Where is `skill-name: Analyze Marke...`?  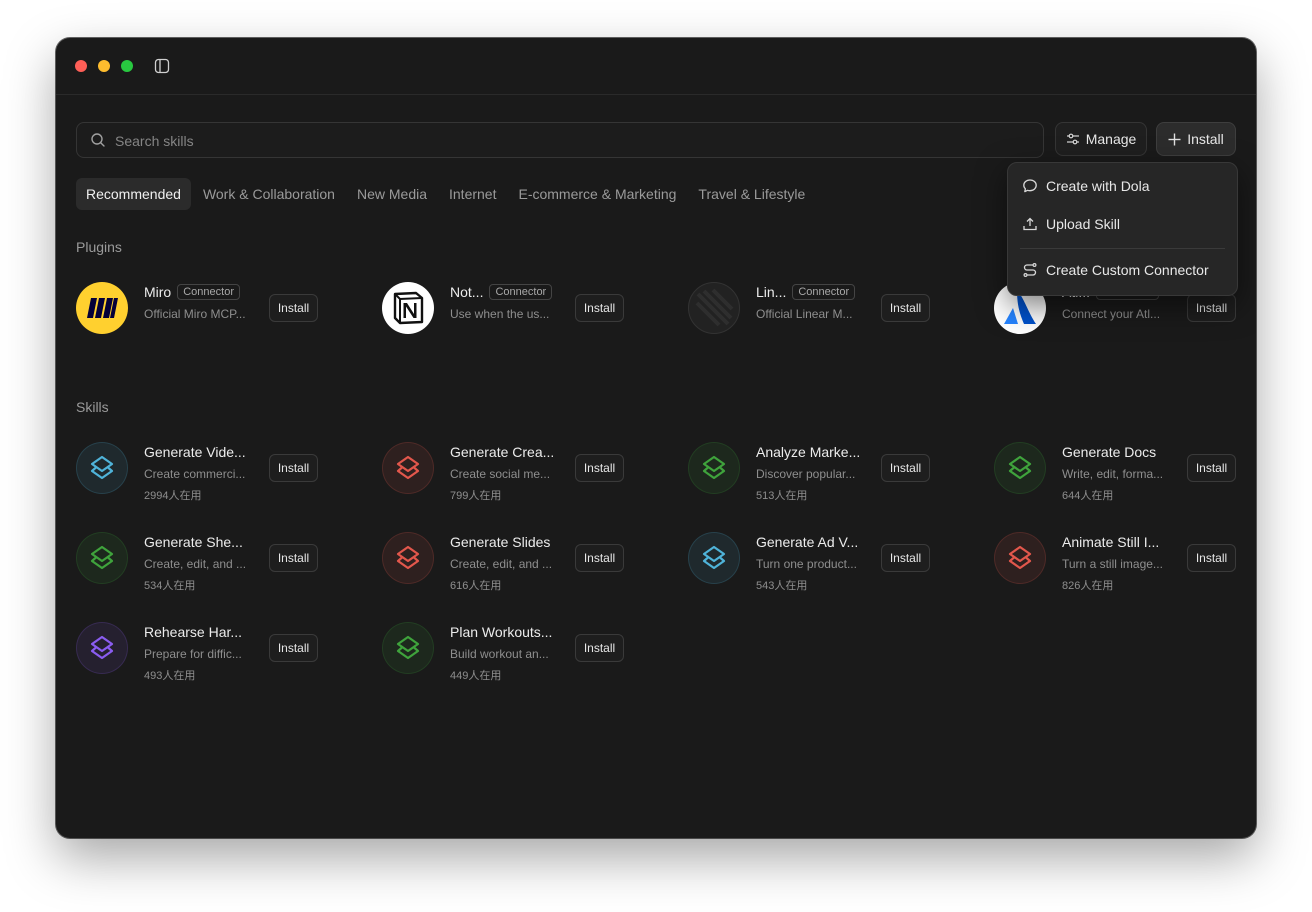
skill-name: Analyze Marke... is located at coordinates (808, 452).